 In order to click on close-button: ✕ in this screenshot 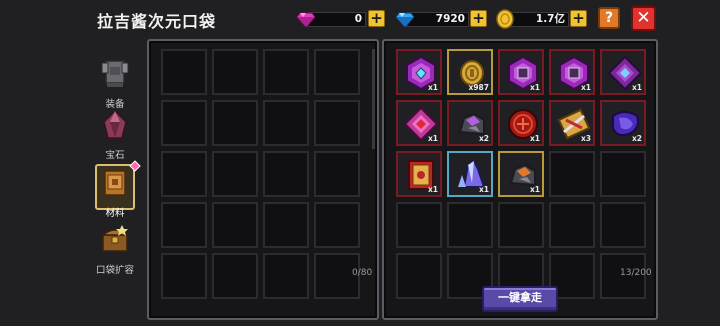, I will do `click(643, 18)`.